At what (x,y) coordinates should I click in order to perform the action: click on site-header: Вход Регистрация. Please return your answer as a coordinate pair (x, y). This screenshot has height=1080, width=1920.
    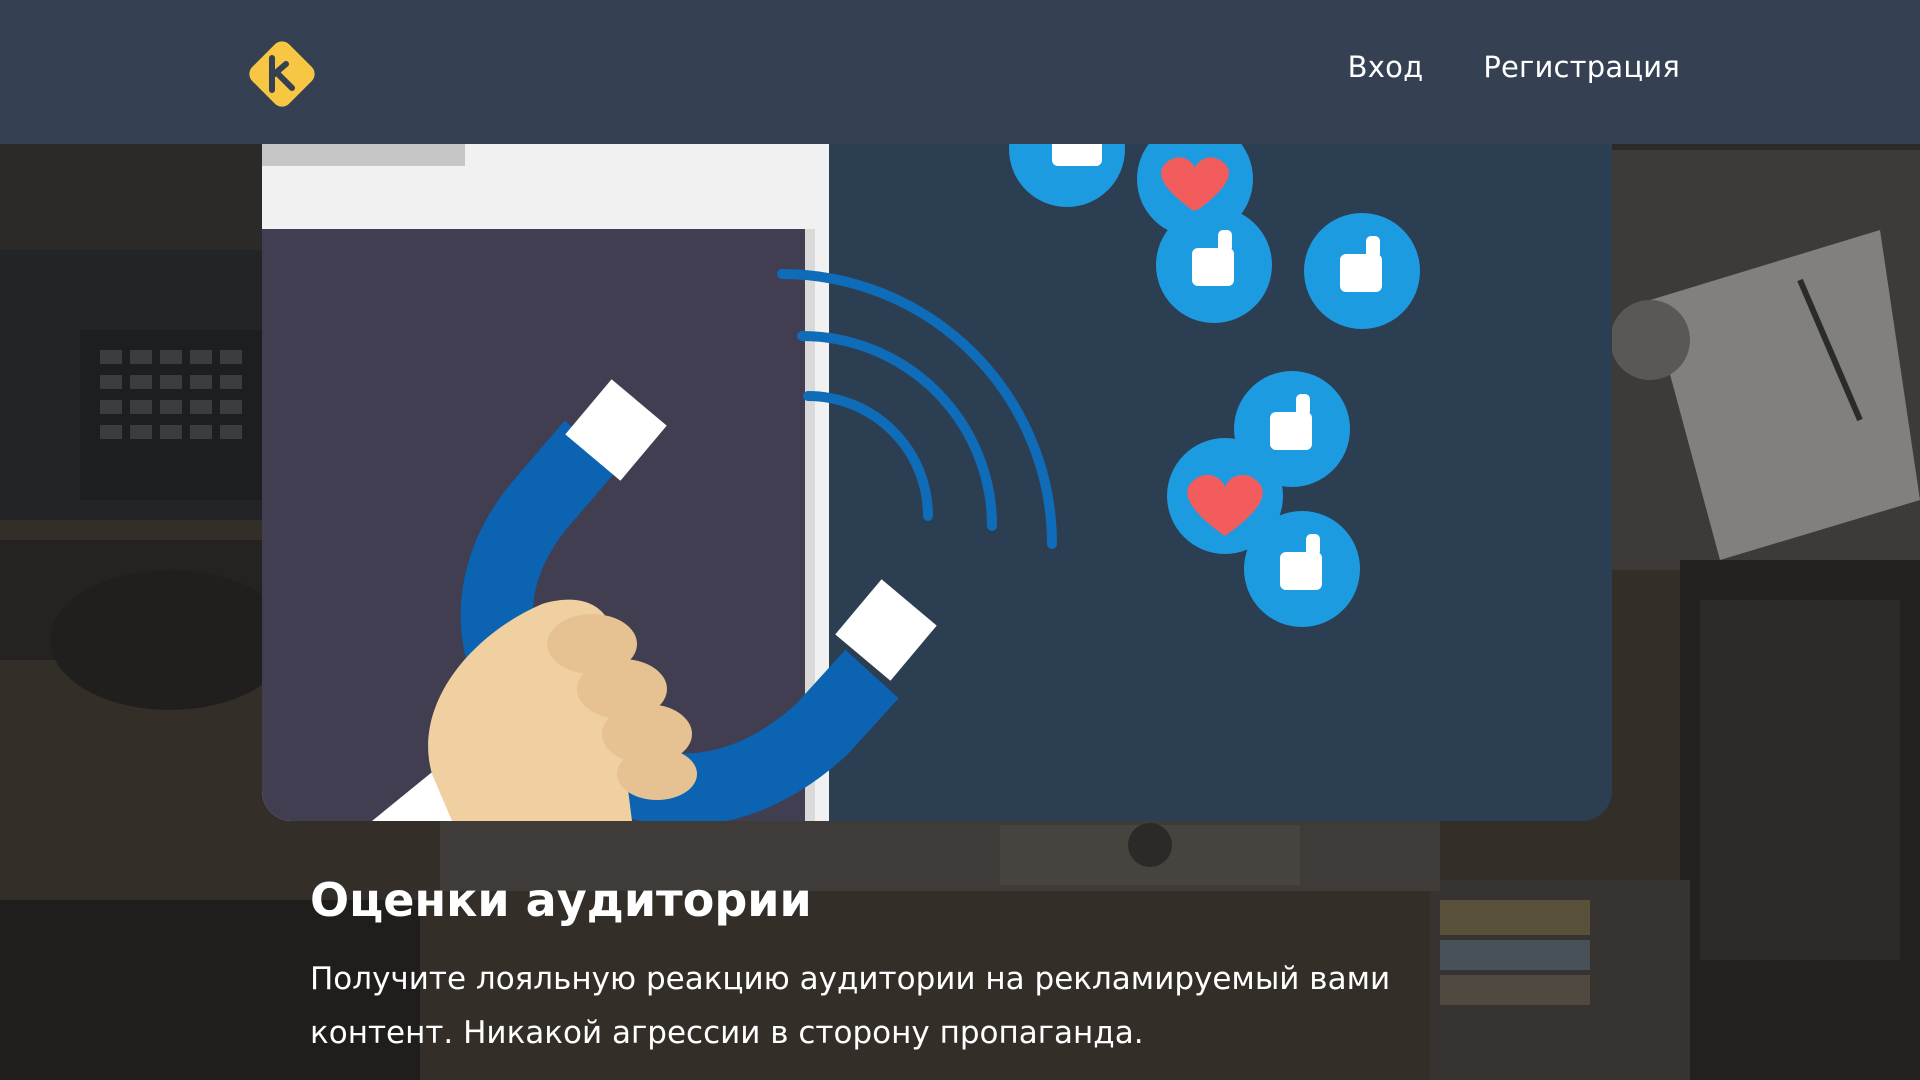
    Looking at the image, I should click on (960, 72).